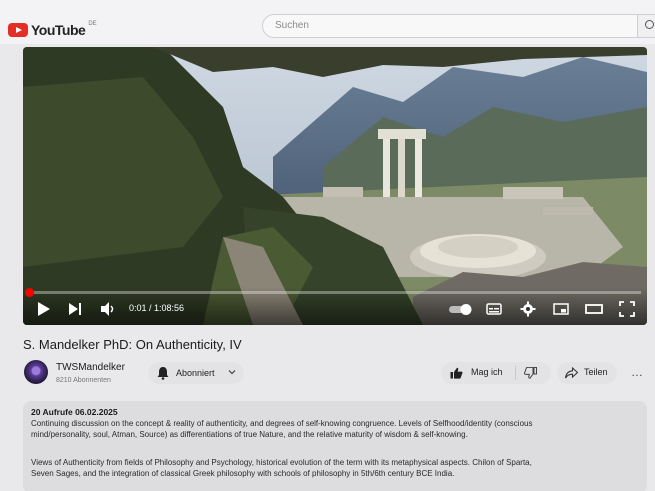  I want to click on share-arrow-icon, so click(571, 373).